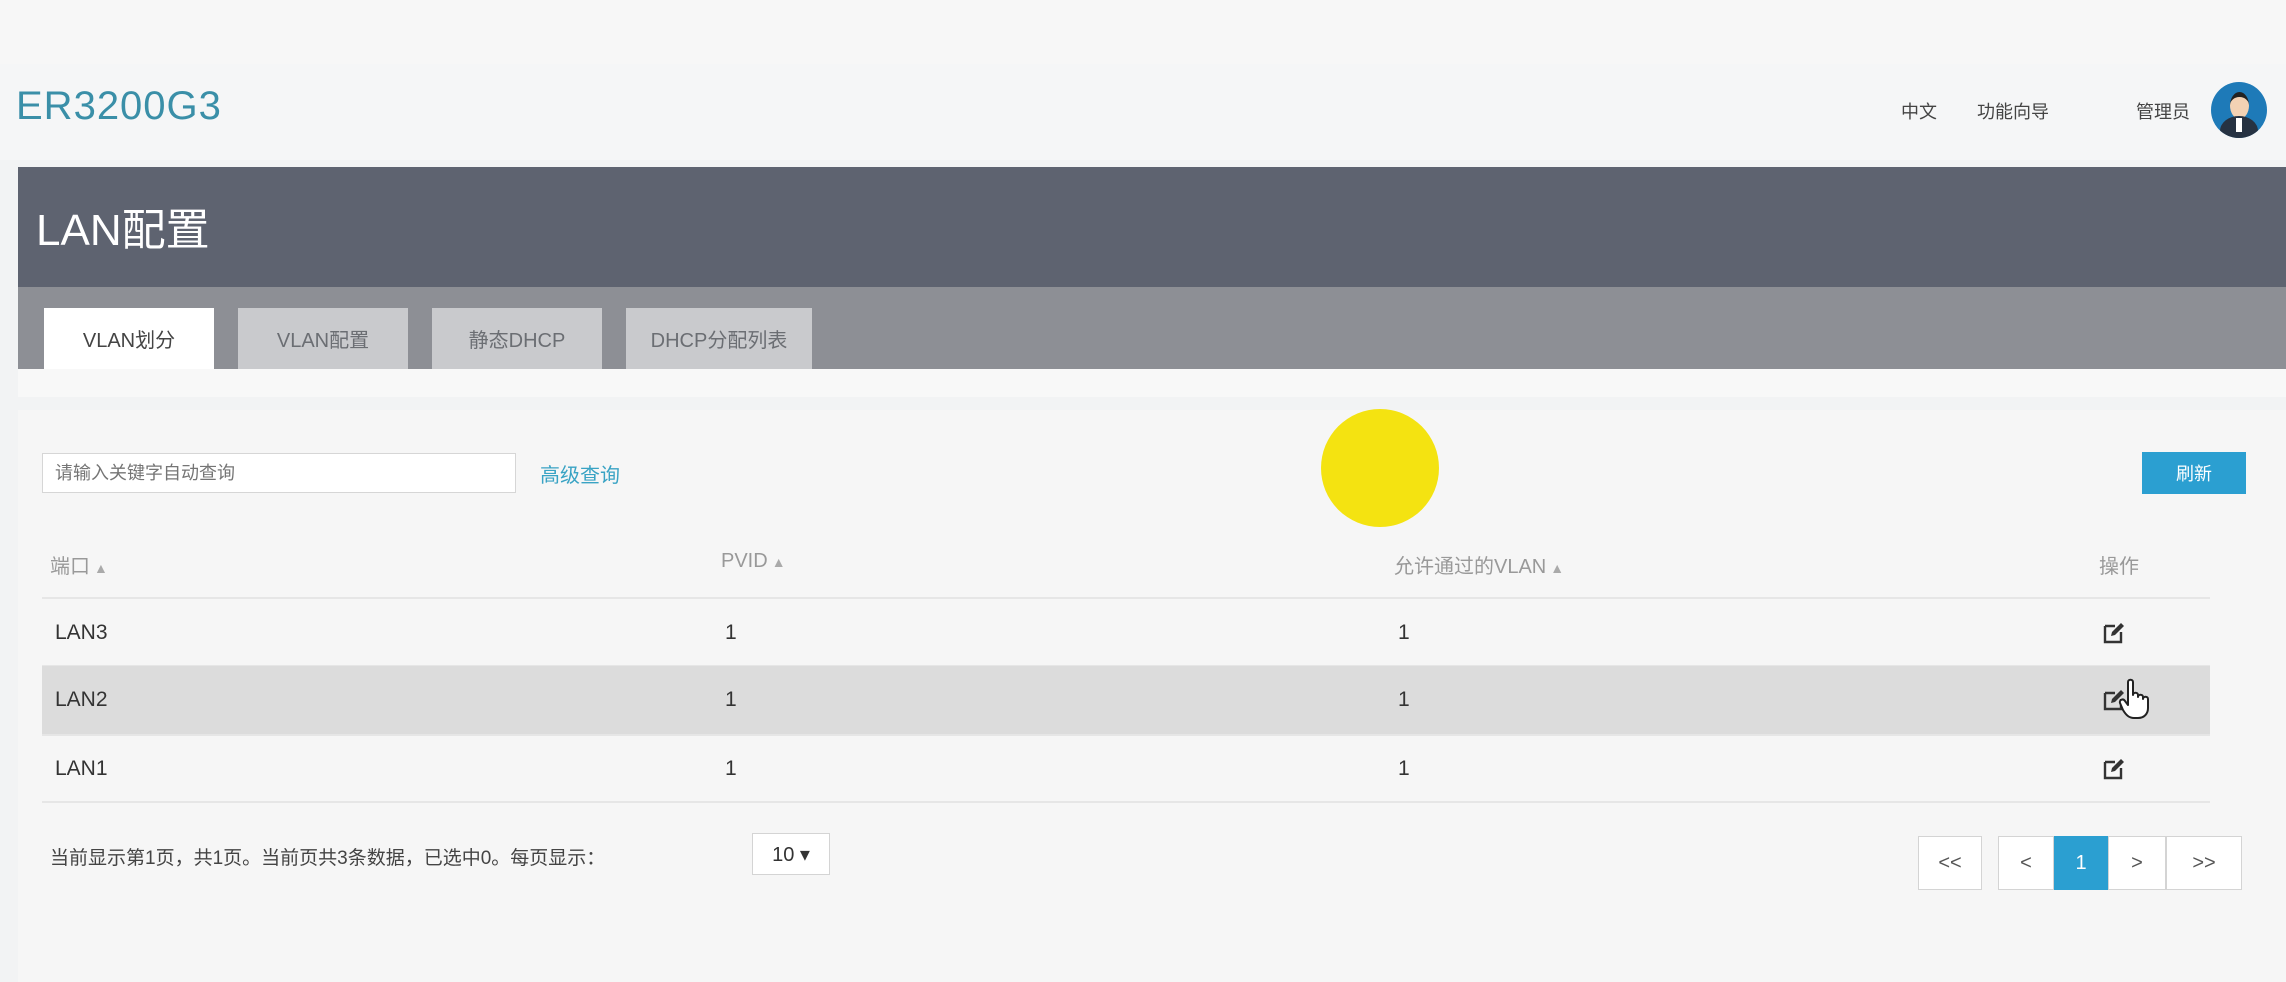 This screenshot has height=982, width=2286. I want to click on column-header-pvid-label: PVID, so click(744, 561).